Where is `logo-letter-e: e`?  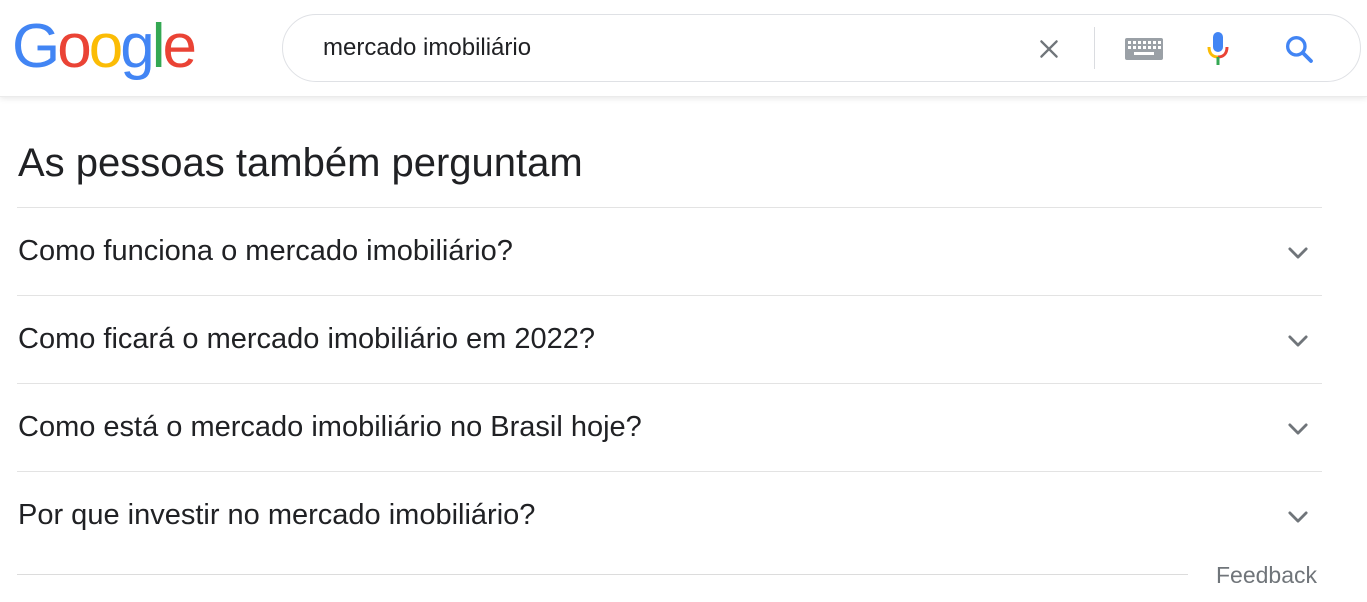
logo-letter-e: e is located at coordinates (179, 46).